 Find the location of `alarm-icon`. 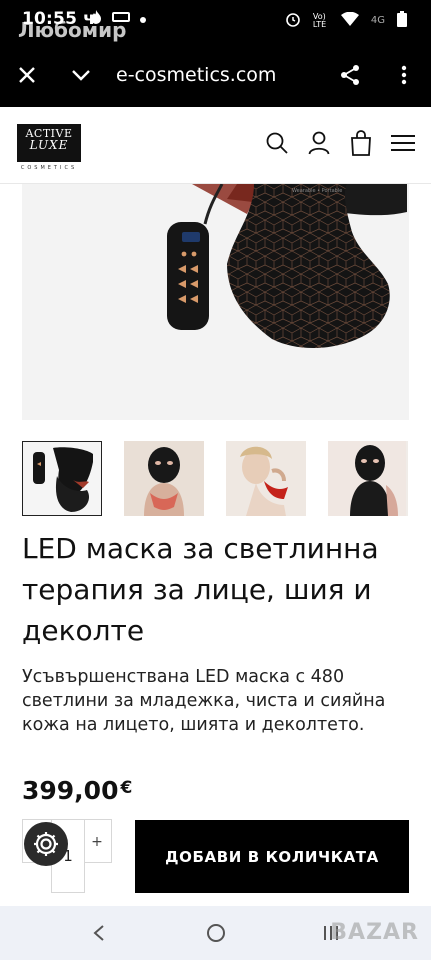

alarm-icon is located at coordinates (293, 20).